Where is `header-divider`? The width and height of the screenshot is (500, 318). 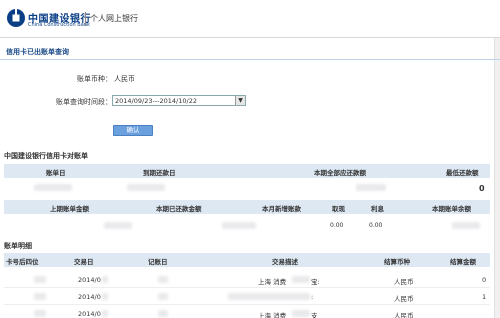
header-divider is located at coordinates (85, 19).